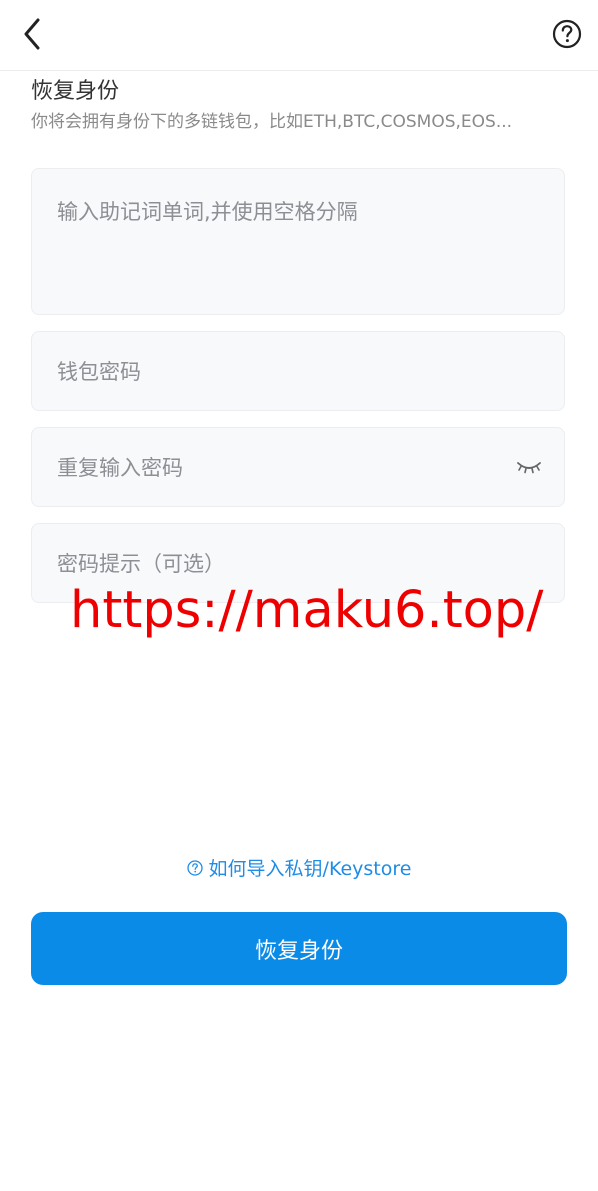 This screenshot has height=1191, width=598. What do you see at coordinates (277, 564) in the screenshot?
I see `password-hint-input` at bounding box center [277, 564].